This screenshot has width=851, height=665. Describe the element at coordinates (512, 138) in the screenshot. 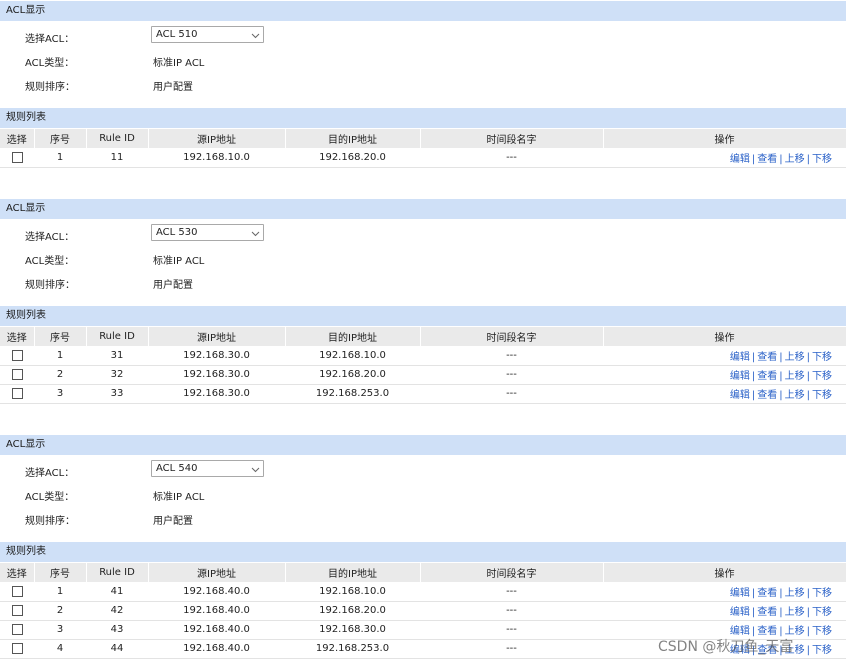

I see `col-time-range: 时间段名字` at that location.